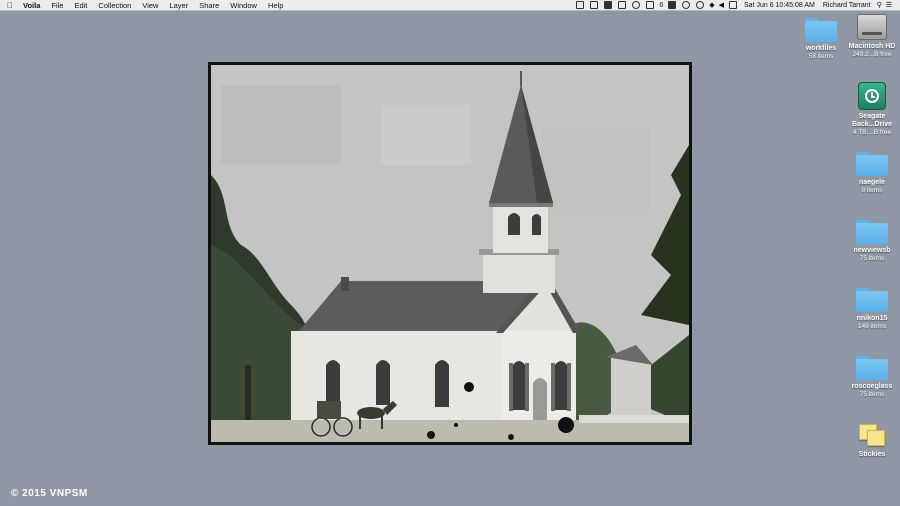 Image resolution: width=900 pixels, height=506 pixels. I want to click on stickies-icon, so click(872, 435).